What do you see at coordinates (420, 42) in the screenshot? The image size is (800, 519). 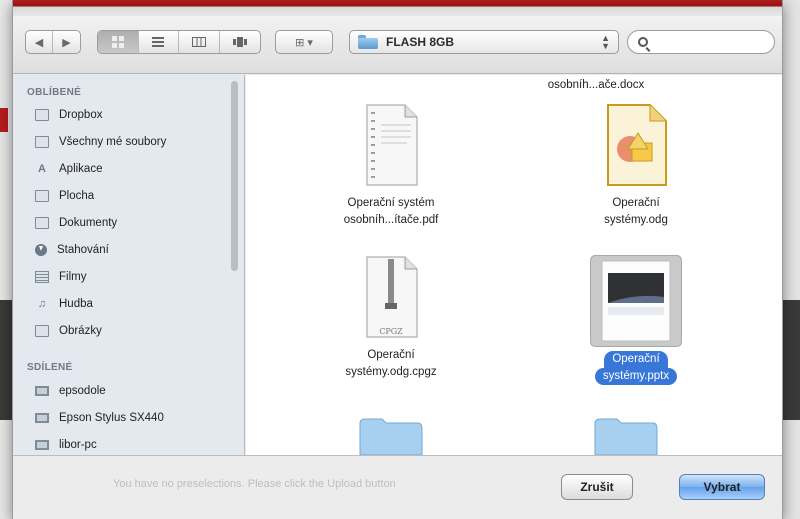 I see `location-label: FLASH 8GB` at bounding box center [420, 42].